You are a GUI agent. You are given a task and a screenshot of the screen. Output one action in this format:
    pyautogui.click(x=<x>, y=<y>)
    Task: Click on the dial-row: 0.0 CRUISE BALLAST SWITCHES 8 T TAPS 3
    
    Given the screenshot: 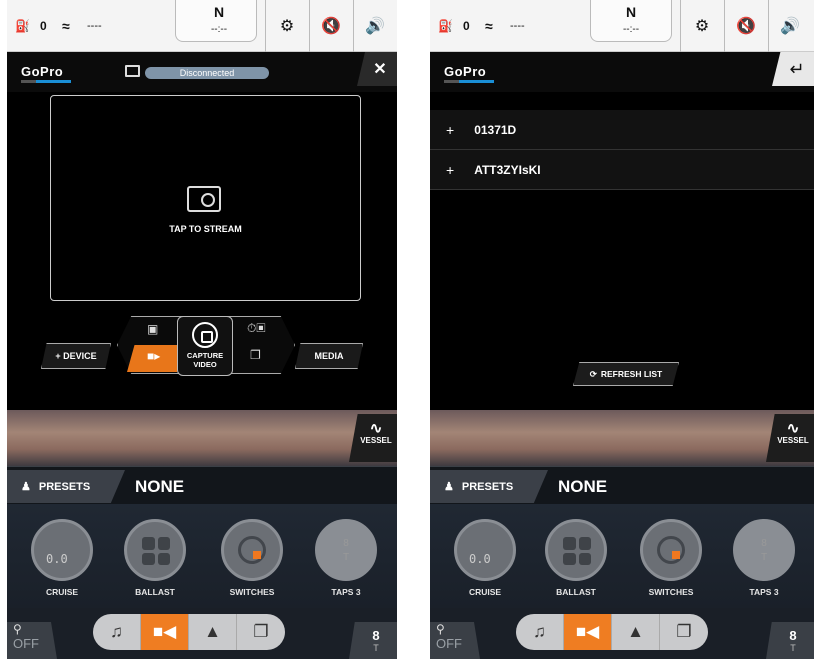 What is the action you would take?
    pyautogui.click(x=622, y=556)
    